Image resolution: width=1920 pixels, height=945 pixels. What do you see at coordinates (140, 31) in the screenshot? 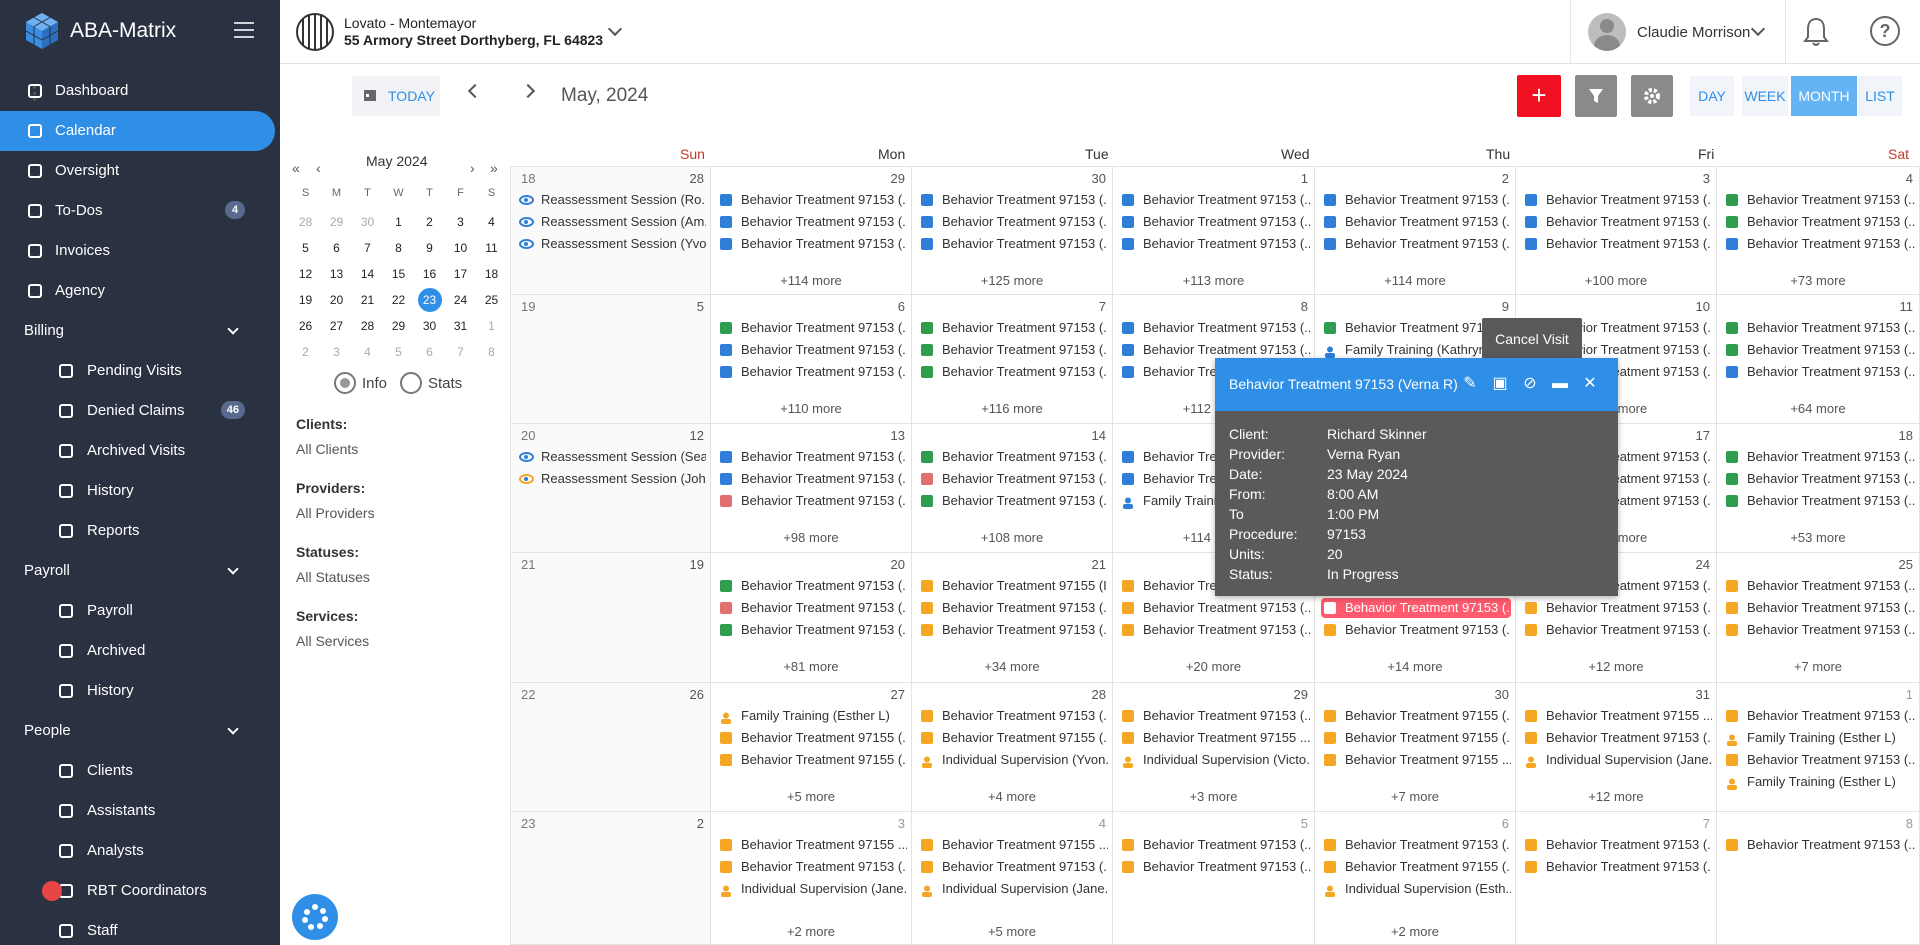
I see `app-logo: ABA-Matrix` at bounding box center [140, 31].